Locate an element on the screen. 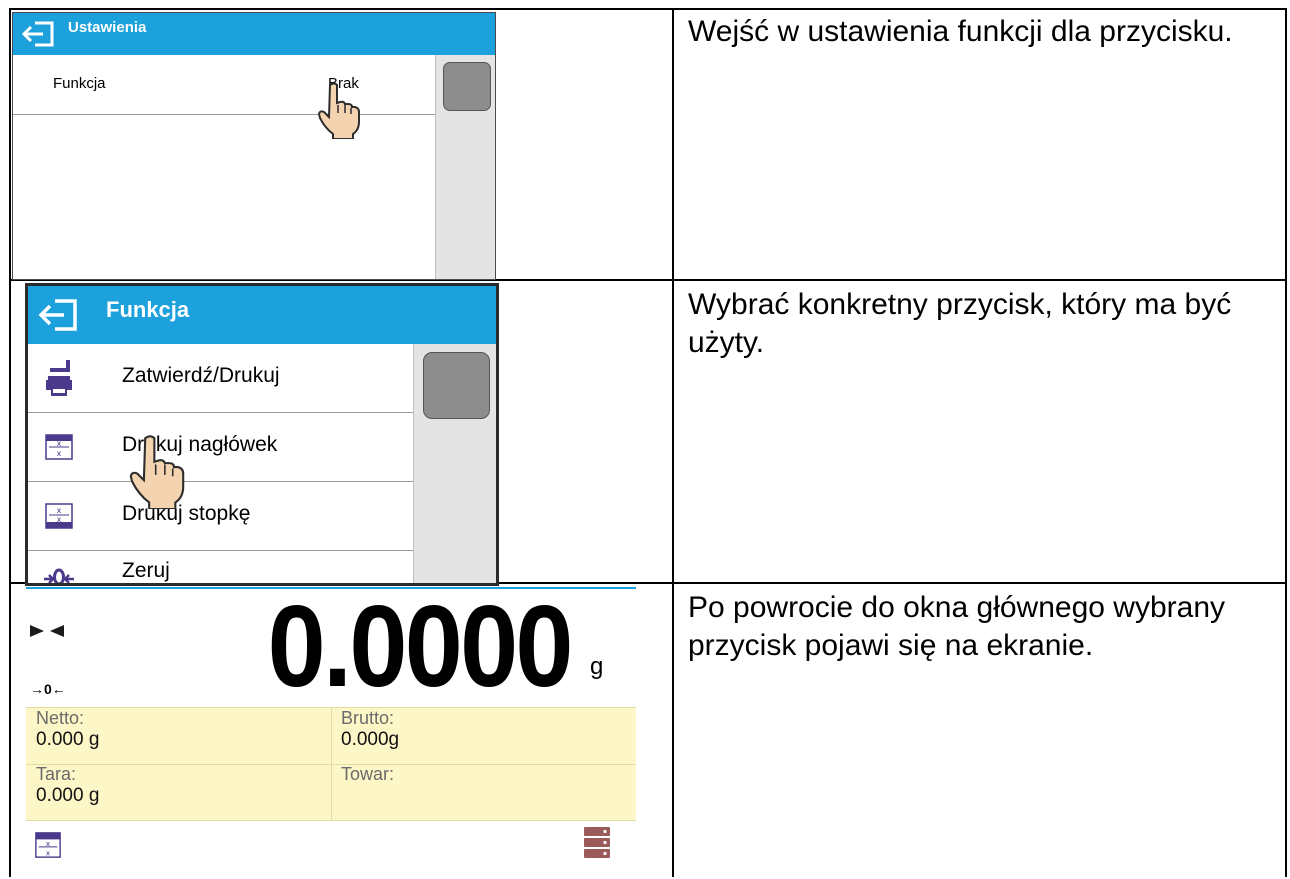 The image size is (1290, 879). settings-screen: Ustawienia Funkcja Brak is located at coordinates (254, 146).